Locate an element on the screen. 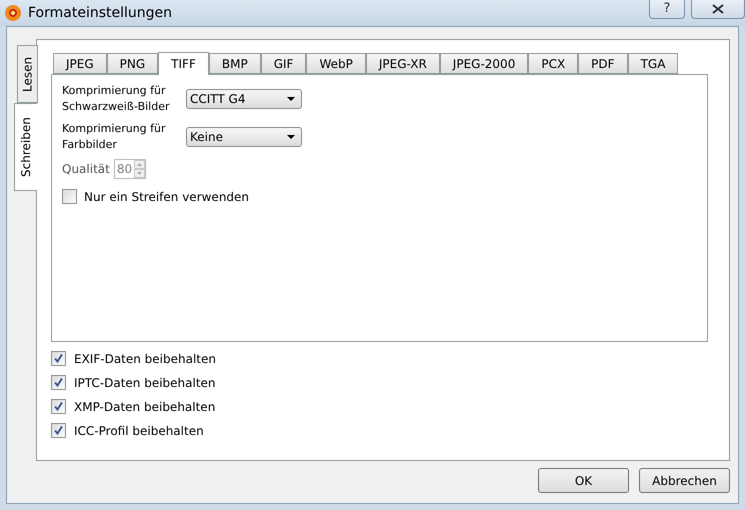  format-tab: TGA is located at coordinates (653, 63).